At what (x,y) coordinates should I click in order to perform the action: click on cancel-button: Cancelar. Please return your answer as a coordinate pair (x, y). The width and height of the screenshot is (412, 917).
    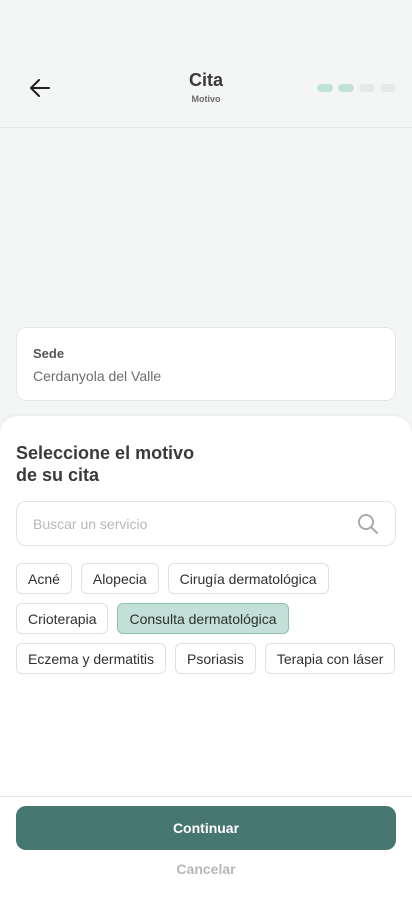
    Looking at the image, I should click on (206, 869).